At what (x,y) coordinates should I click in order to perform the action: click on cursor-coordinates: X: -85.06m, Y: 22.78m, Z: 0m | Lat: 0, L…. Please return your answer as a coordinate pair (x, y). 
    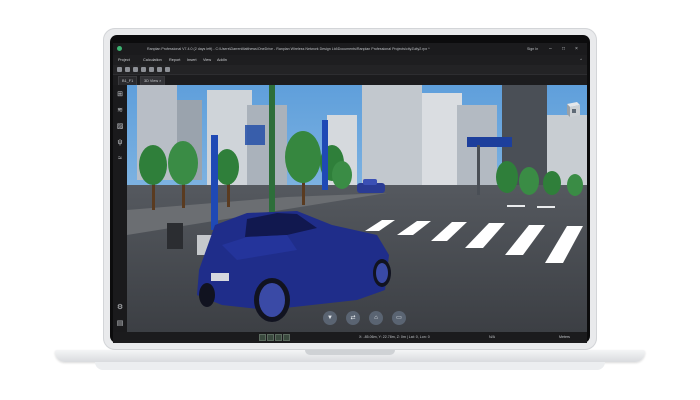
    Looking at the image, I should click on (394, 337).